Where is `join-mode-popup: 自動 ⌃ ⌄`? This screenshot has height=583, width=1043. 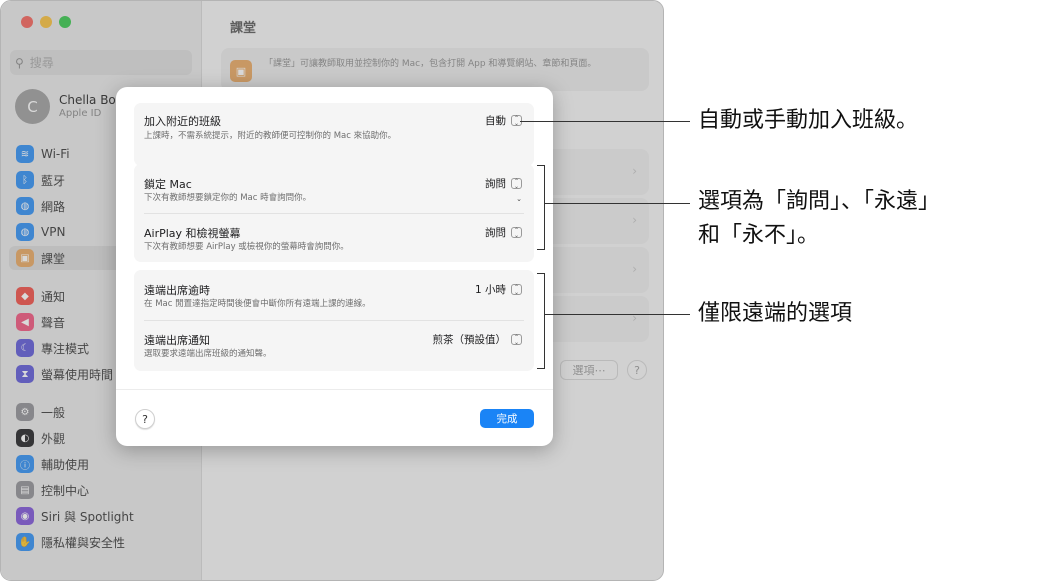
join-mode-popup: 自動 ⌃ ⌄ is located at coordinates (503, 120).